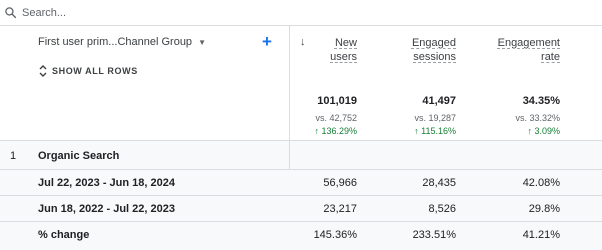 This screenshot has width=602, height=250. I want to click on total-engaged-sessions: 41,497 vs. 19,287 ↑ 115.16%, so click(435, 115).